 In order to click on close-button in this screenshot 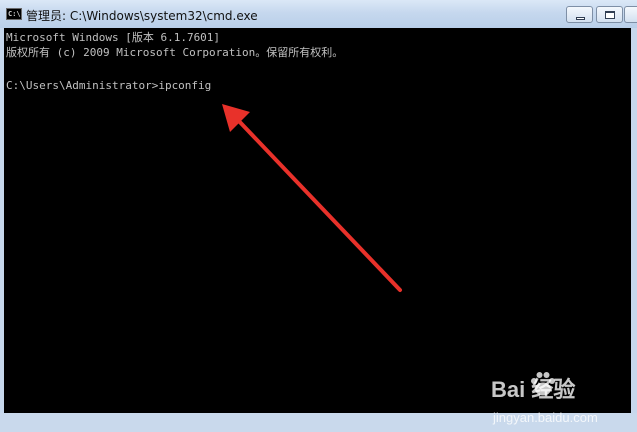, I will do `click(630, 14)`.